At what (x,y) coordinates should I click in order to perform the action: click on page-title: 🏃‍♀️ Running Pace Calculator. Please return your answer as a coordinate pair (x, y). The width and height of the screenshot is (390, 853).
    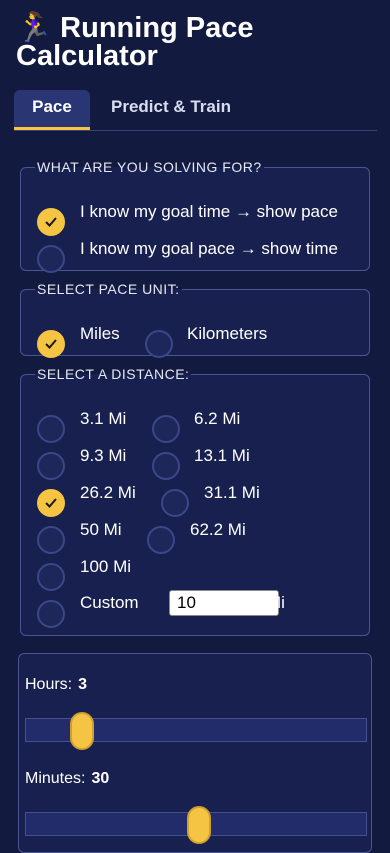
    Looking at the image, I should click on (196, 42).